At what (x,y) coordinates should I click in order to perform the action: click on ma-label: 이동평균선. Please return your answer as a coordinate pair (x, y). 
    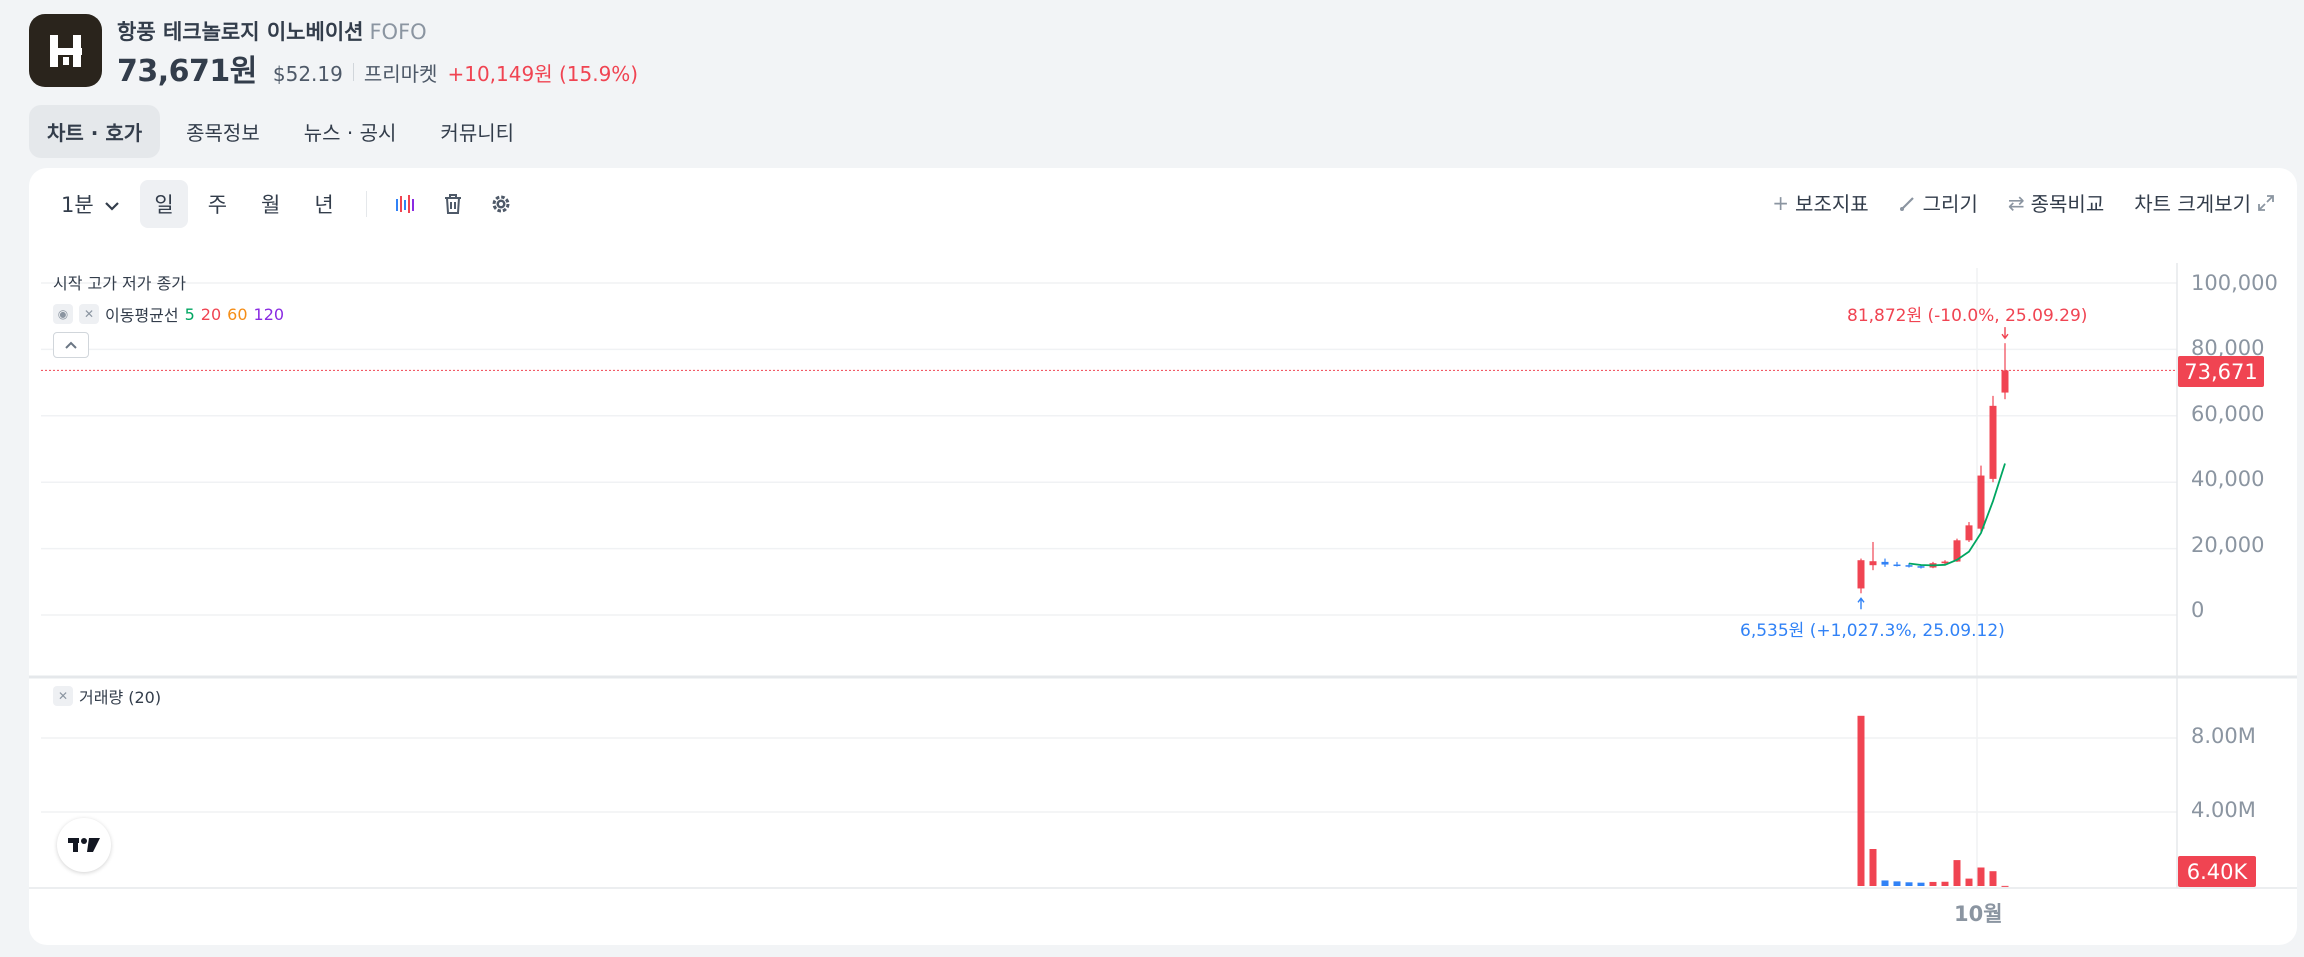
    Looking at the image, I should click on (142, 315).